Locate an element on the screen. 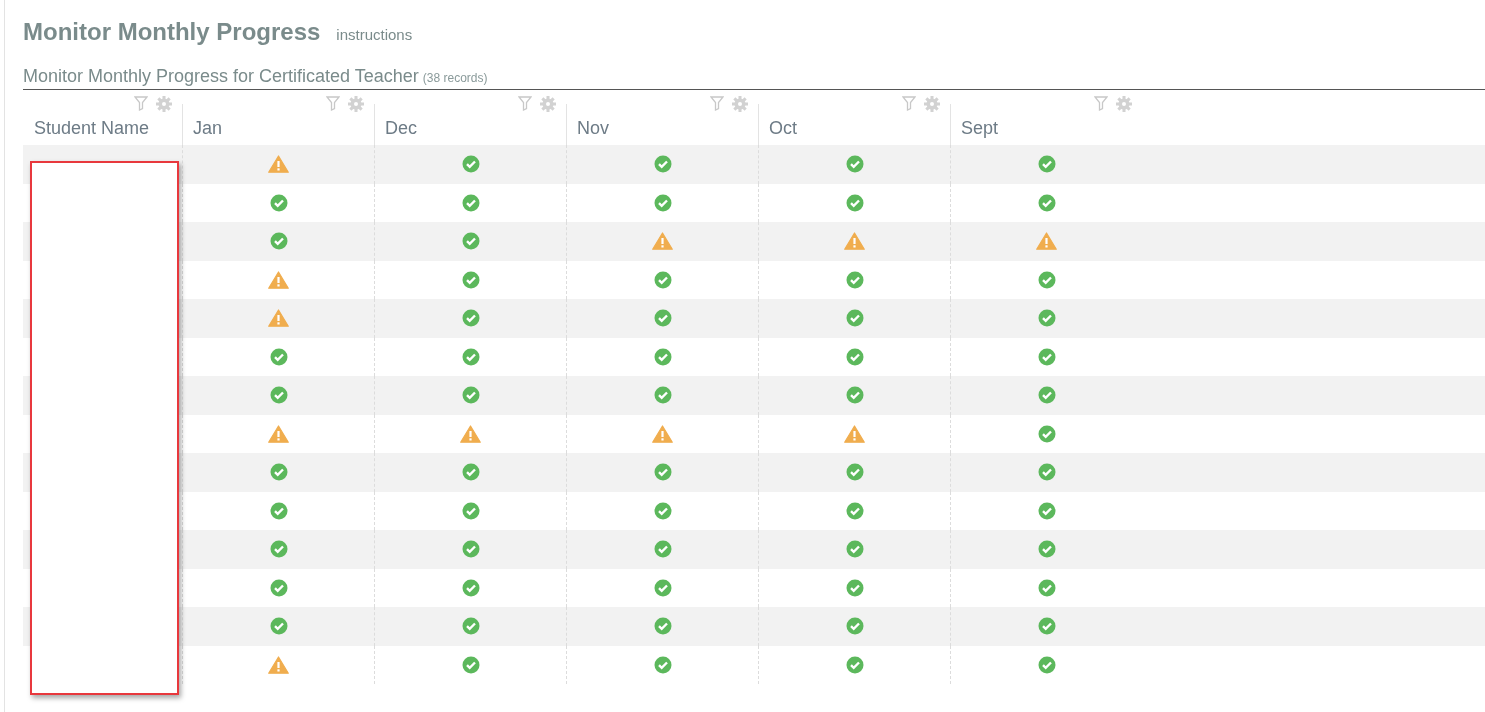 The image size is (1485, 712). page-title: Monitor Monthly Progress is located at coordinates (172, 32).